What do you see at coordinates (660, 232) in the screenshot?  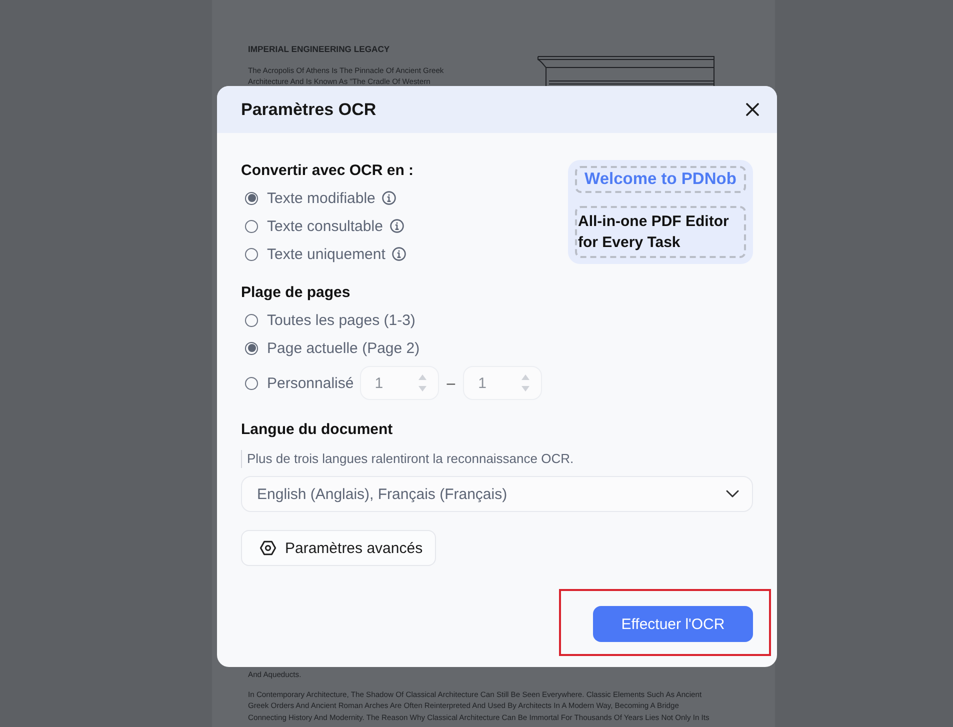 I see `promo-tagline: All-in-one PDF Editor for Every Task` at bounding box center [660, 232].